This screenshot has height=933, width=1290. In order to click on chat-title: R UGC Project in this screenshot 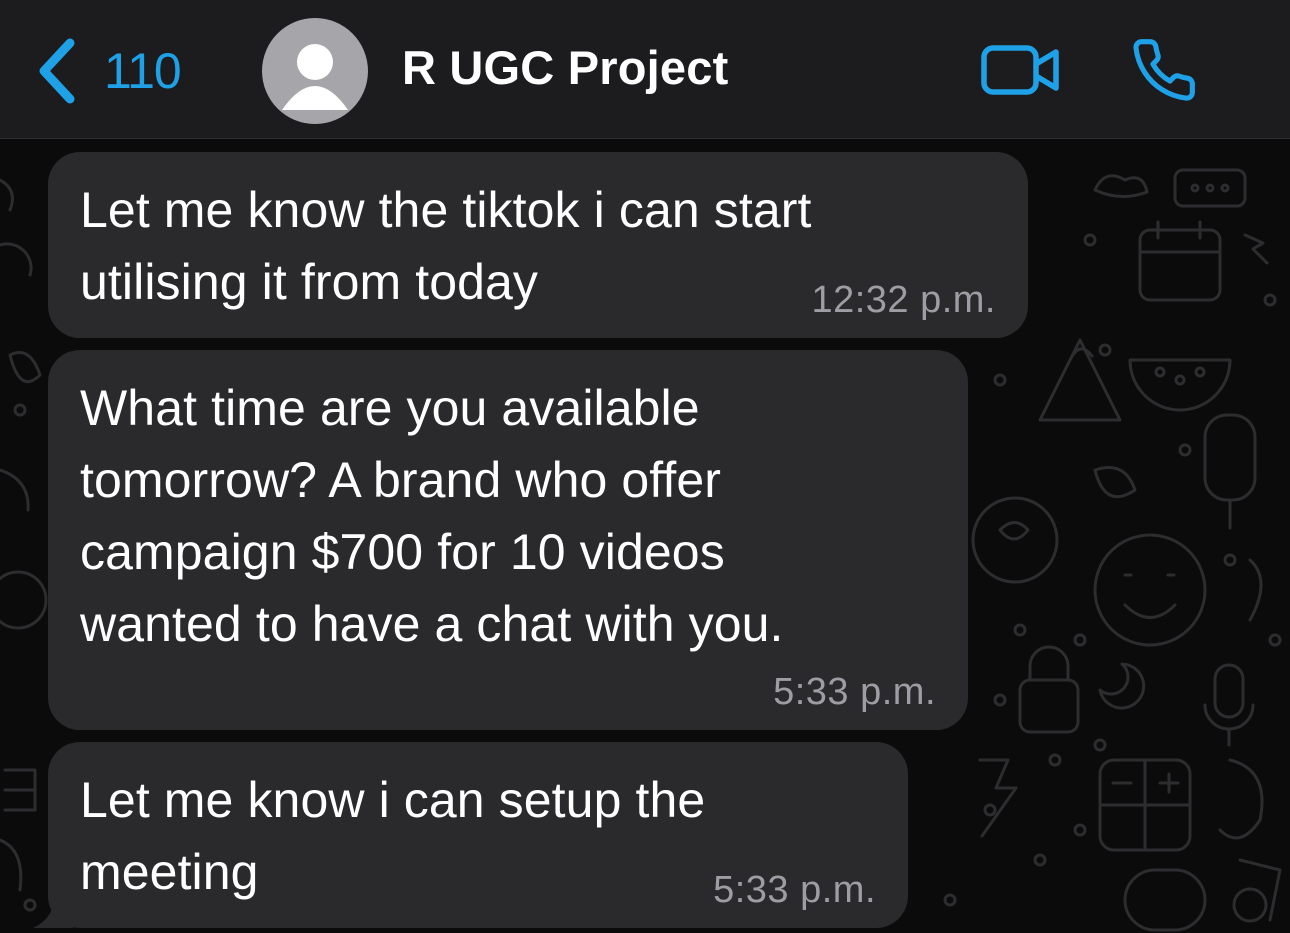, I will do `click(565, 67)`.